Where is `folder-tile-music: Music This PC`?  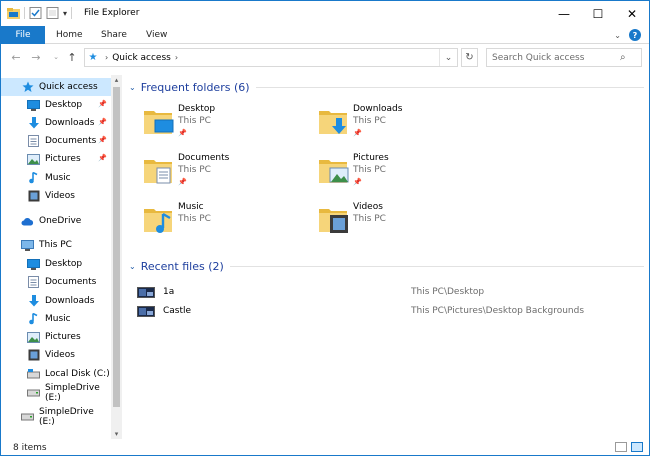 folder-tile-music: Music This PC is located at coordinates (228, 222).